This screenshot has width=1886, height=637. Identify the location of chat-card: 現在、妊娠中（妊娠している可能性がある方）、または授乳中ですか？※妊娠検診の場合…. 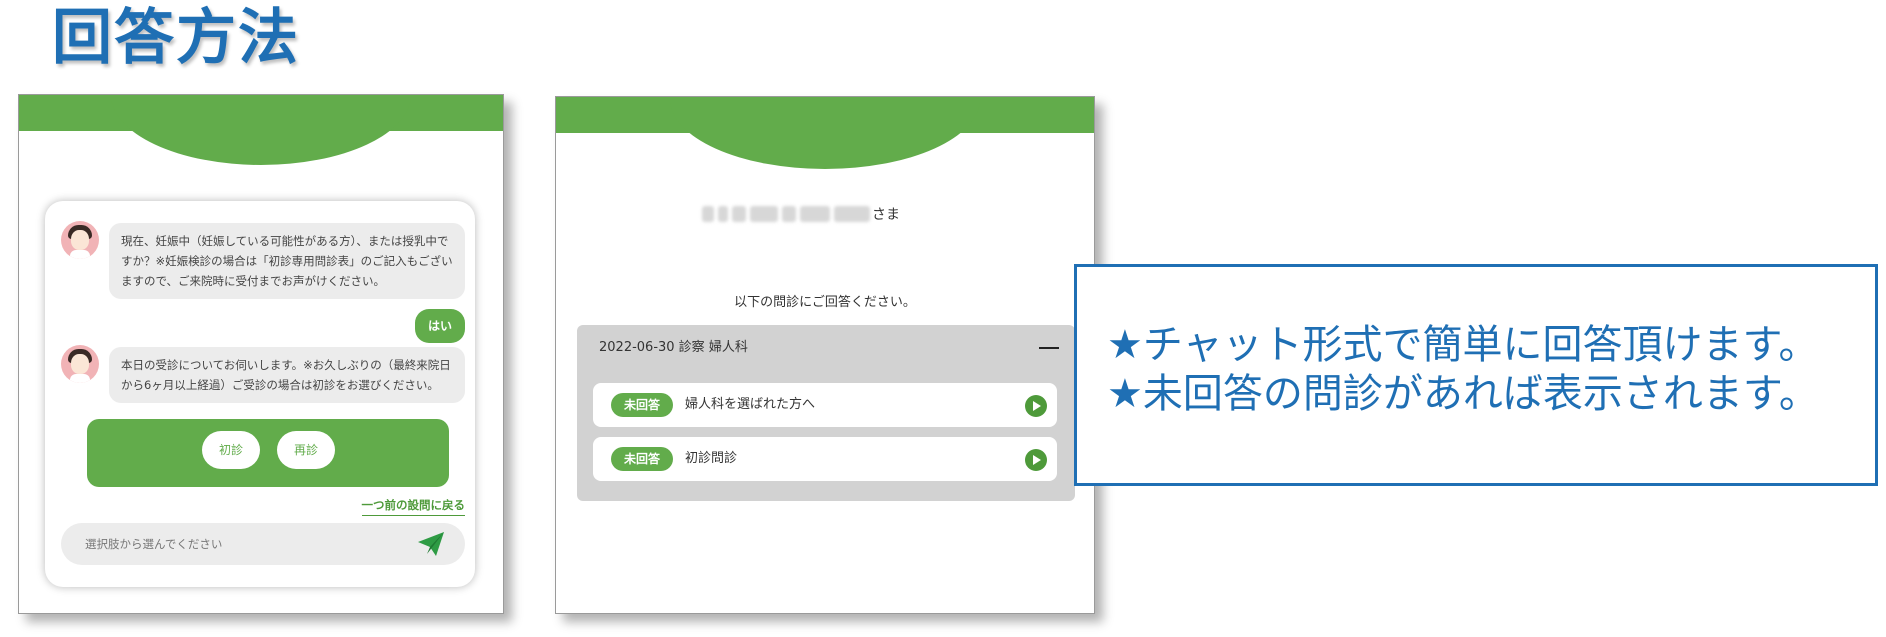
(260, 394).